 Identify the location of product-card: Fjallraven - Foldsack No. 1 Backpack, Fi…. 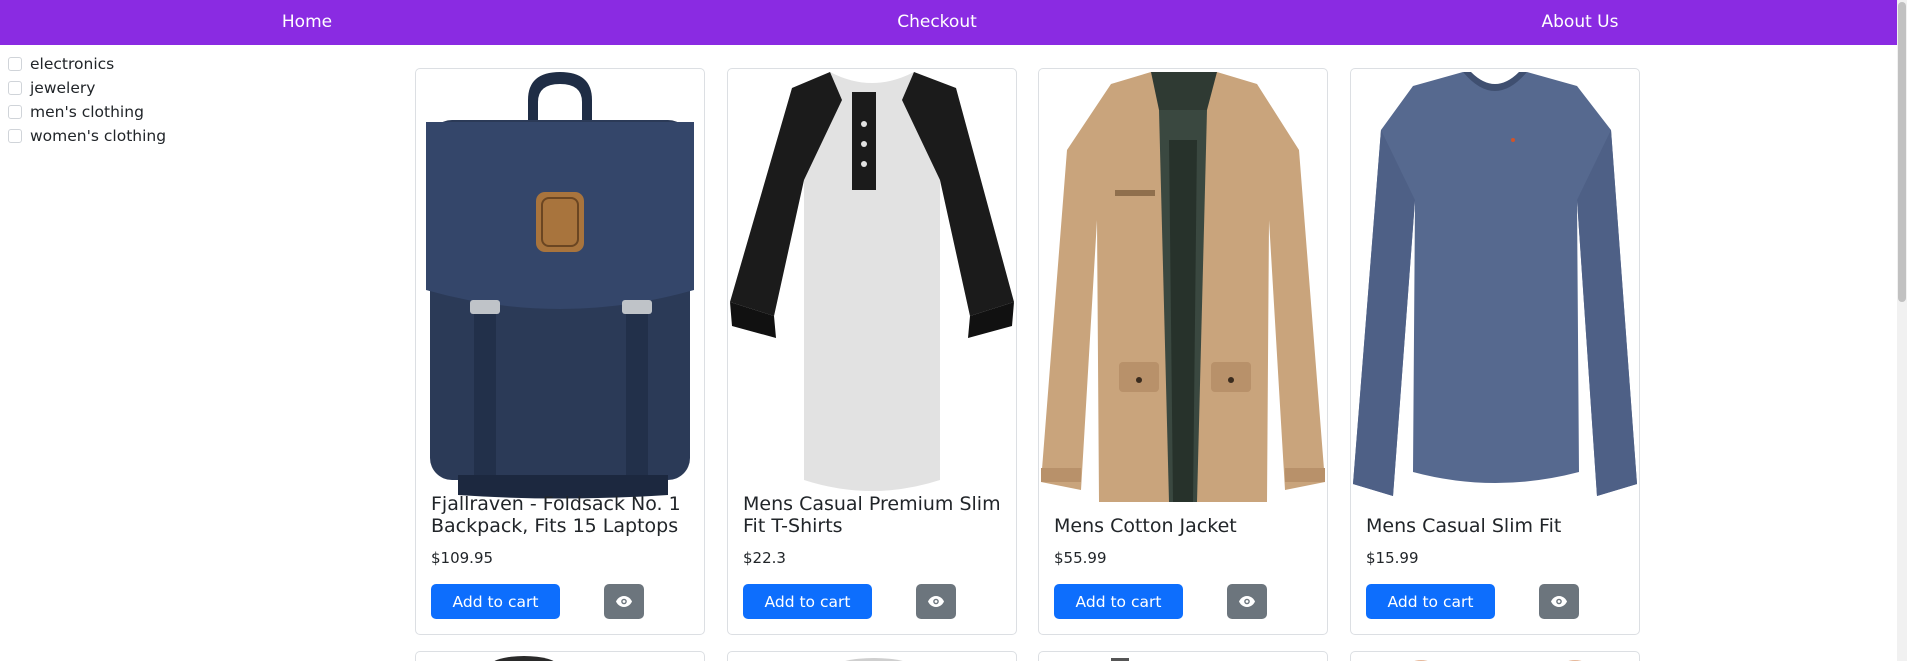
(560, 351).